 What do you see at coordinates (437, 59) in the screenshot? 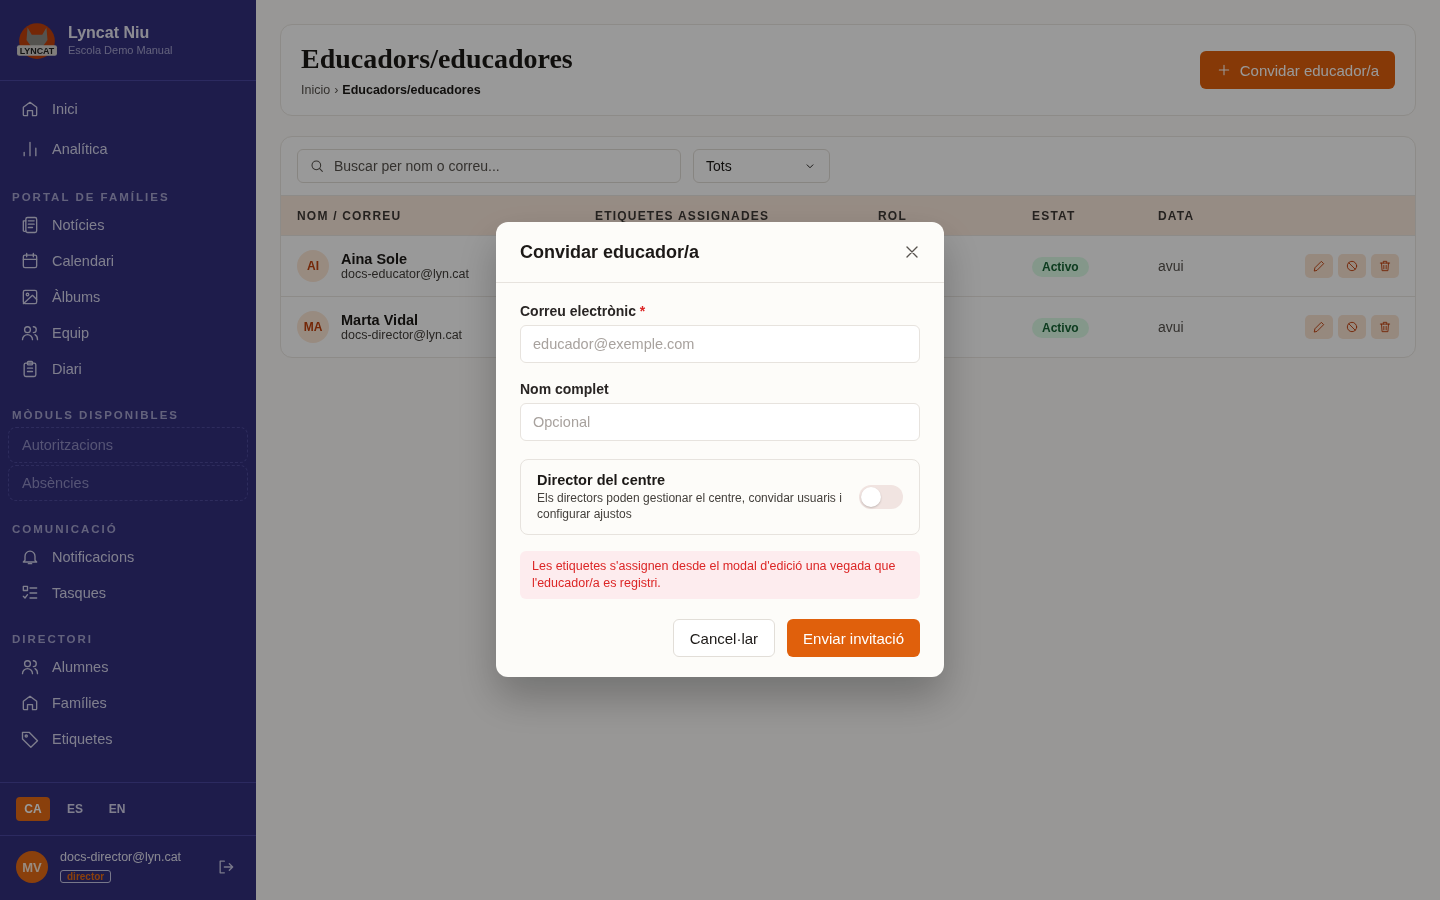
I see `page-title: Educadors/educadores` at bounding box center [437, 59].